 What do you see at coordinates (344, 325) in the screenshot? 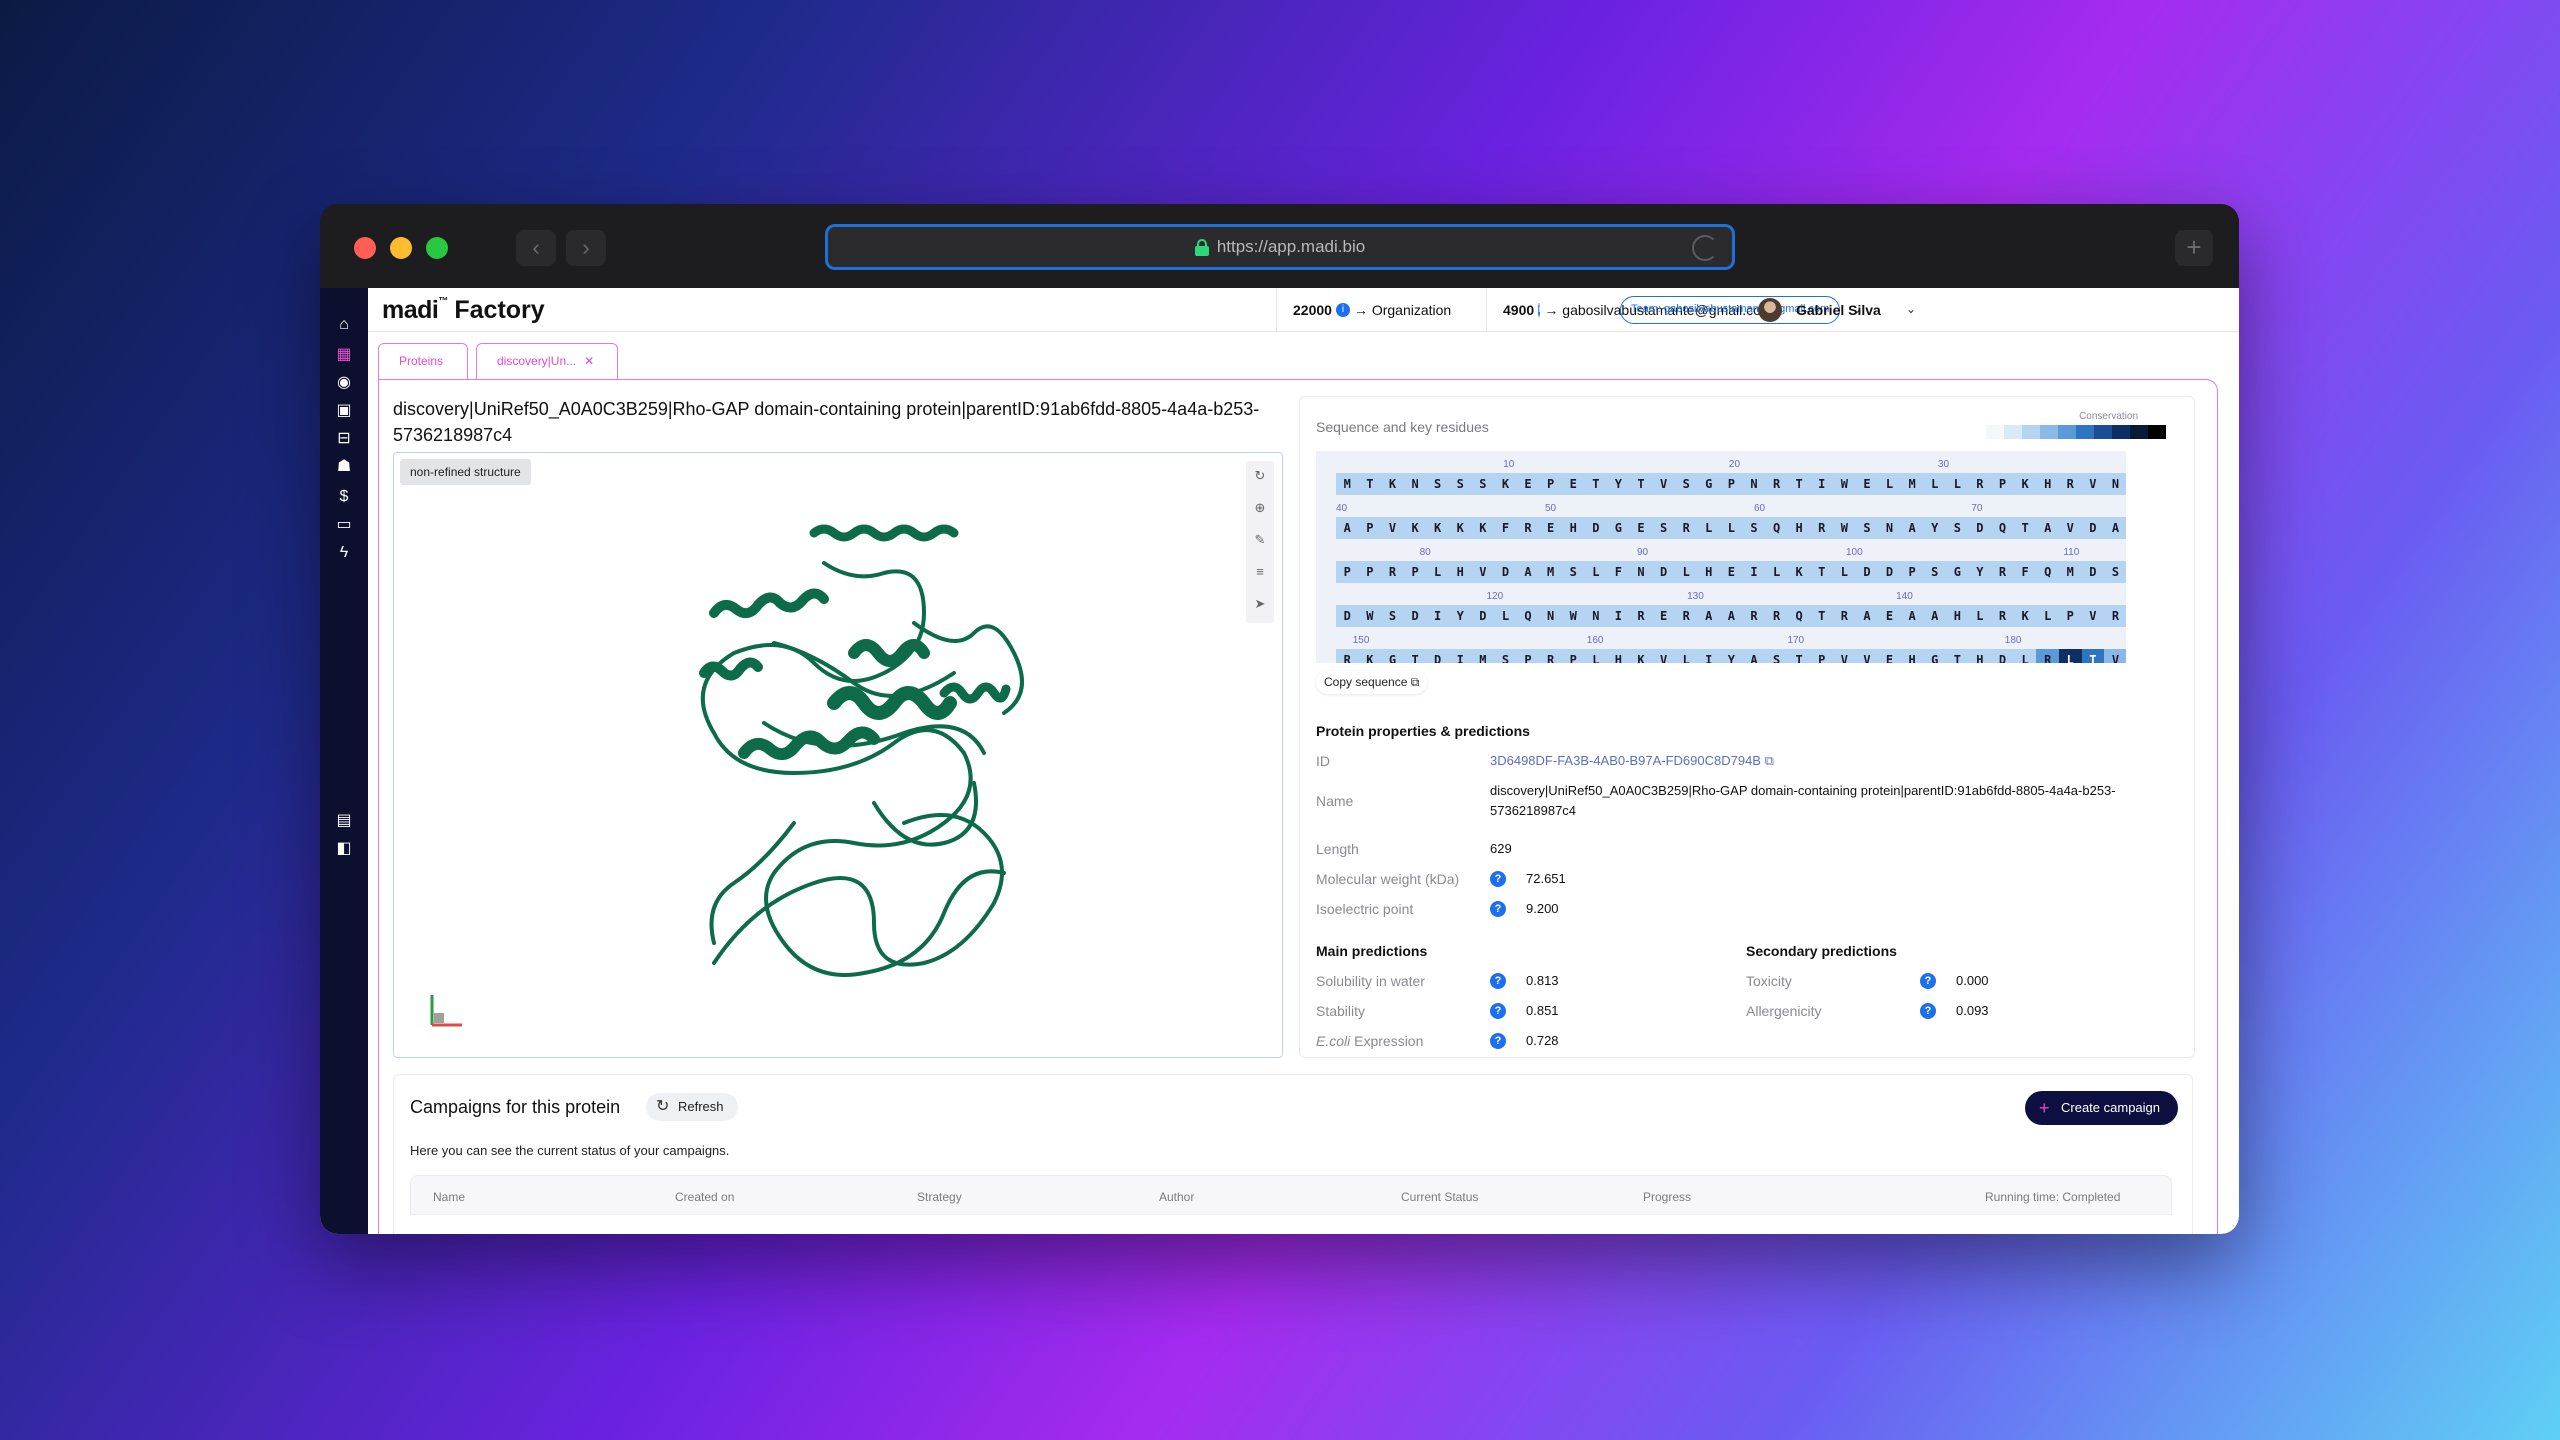
I see `home-icon: ⌂` at bounding box center [344, 325].